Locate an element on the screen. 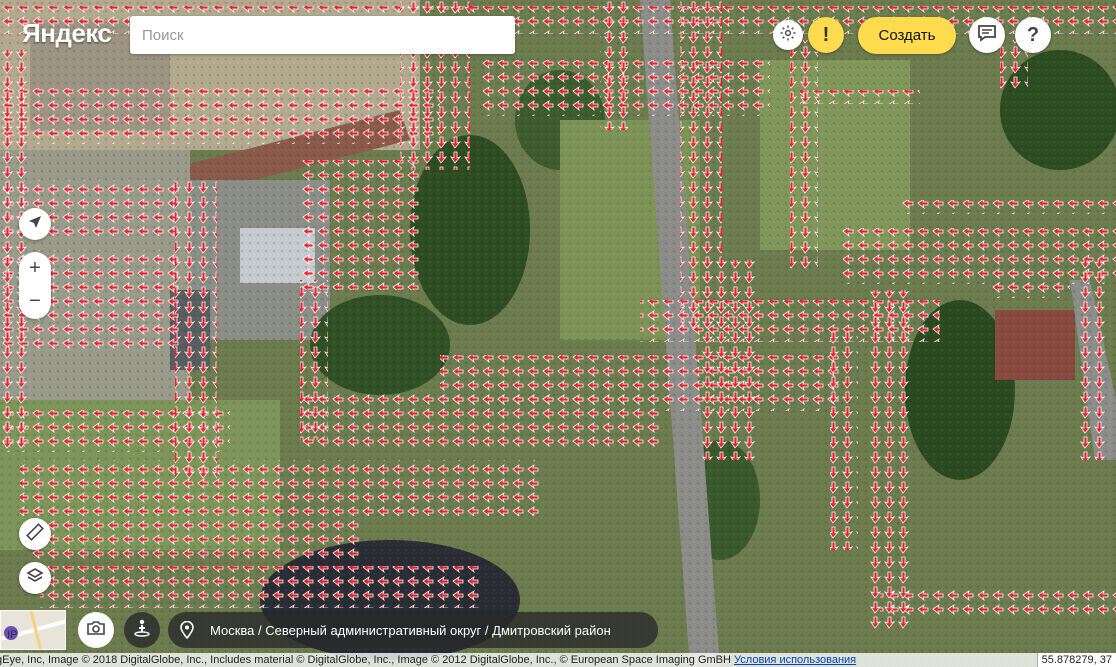  locate-arrow-icon is located at coordinates (35, 224).